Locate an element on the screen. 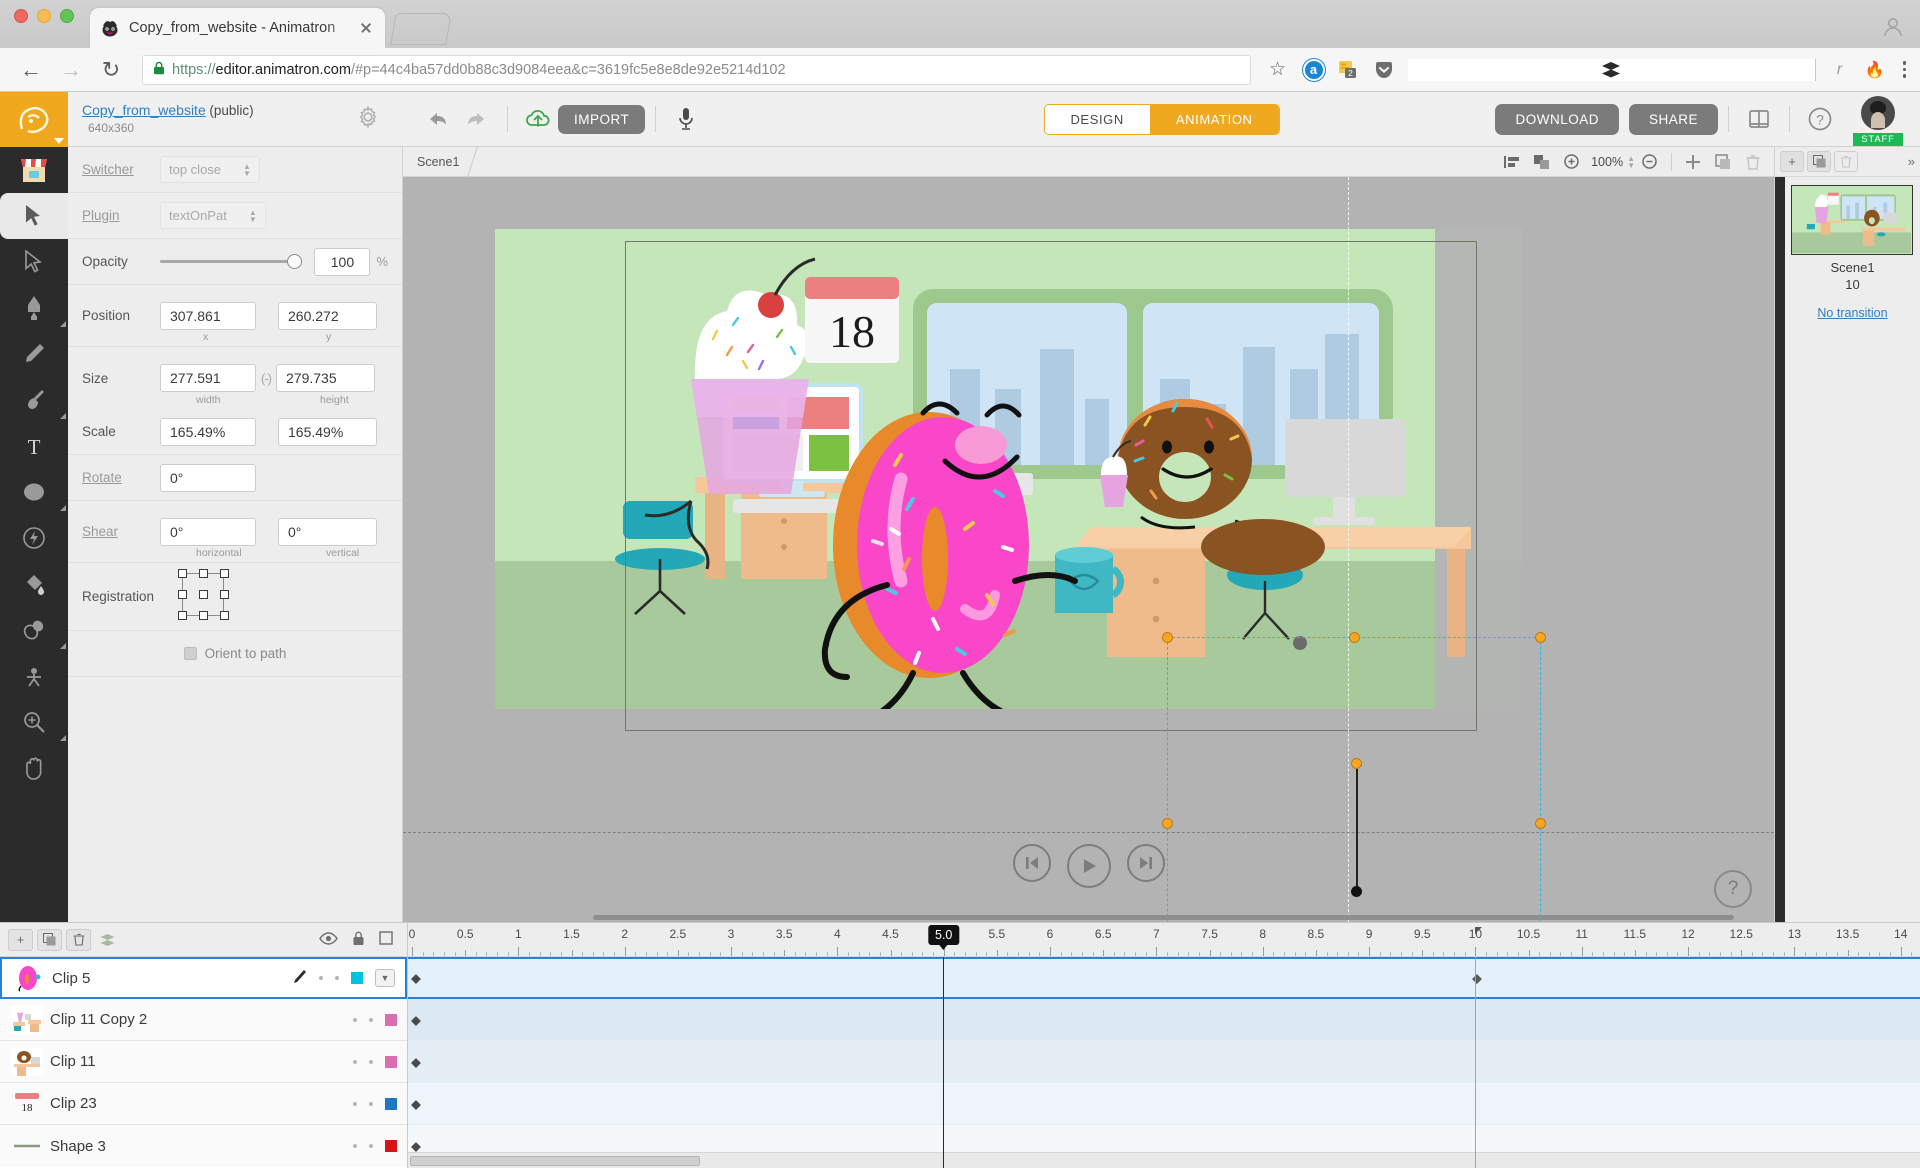 This screenshot has height=1168, width=1920. scene-thumbnail is located at coordinates (1852, 220).